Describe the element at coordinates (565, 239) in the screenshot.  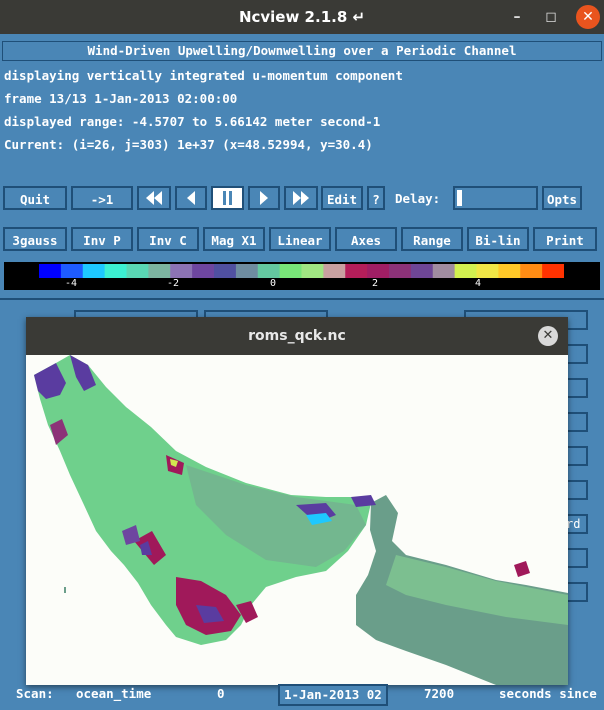
I see `print-button: Print` at that location.